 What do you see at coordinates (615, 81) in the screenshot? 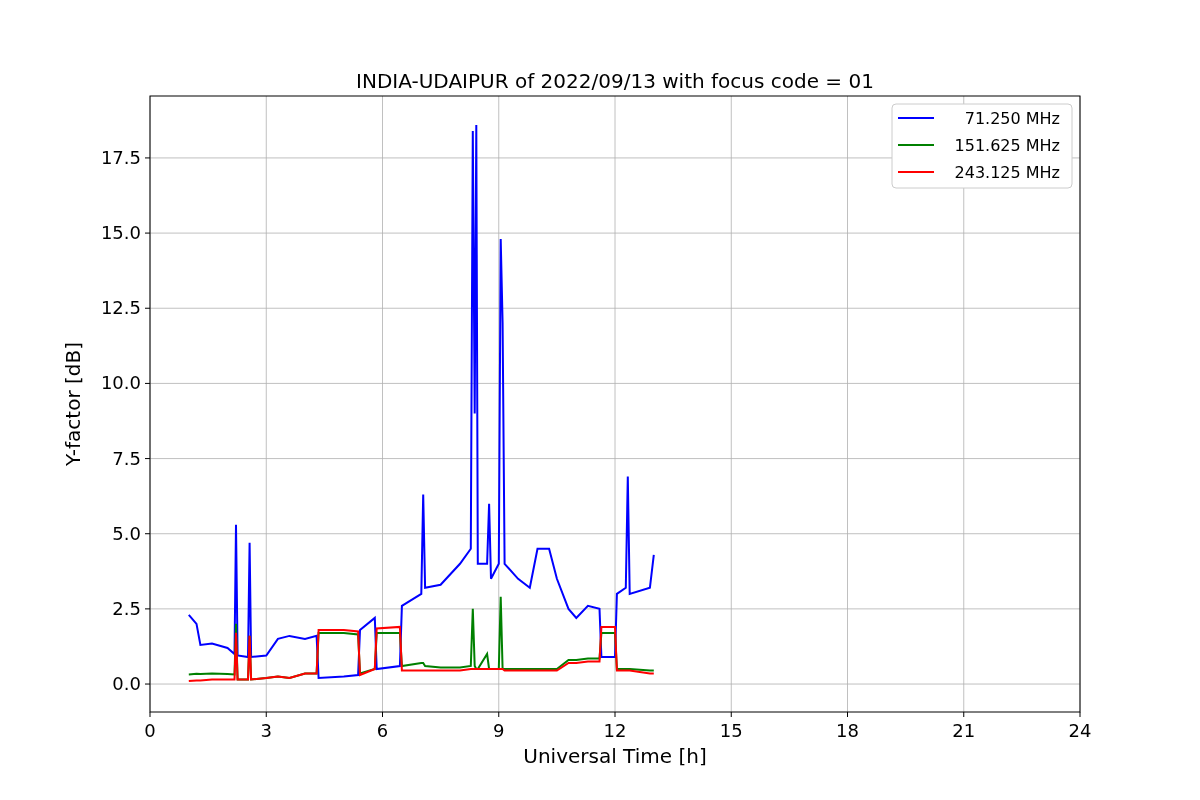
I see `chart-title: INDIA-UDAIPUR of 2022/09/13 with focus code = 01` at bounding box center [615, 81].